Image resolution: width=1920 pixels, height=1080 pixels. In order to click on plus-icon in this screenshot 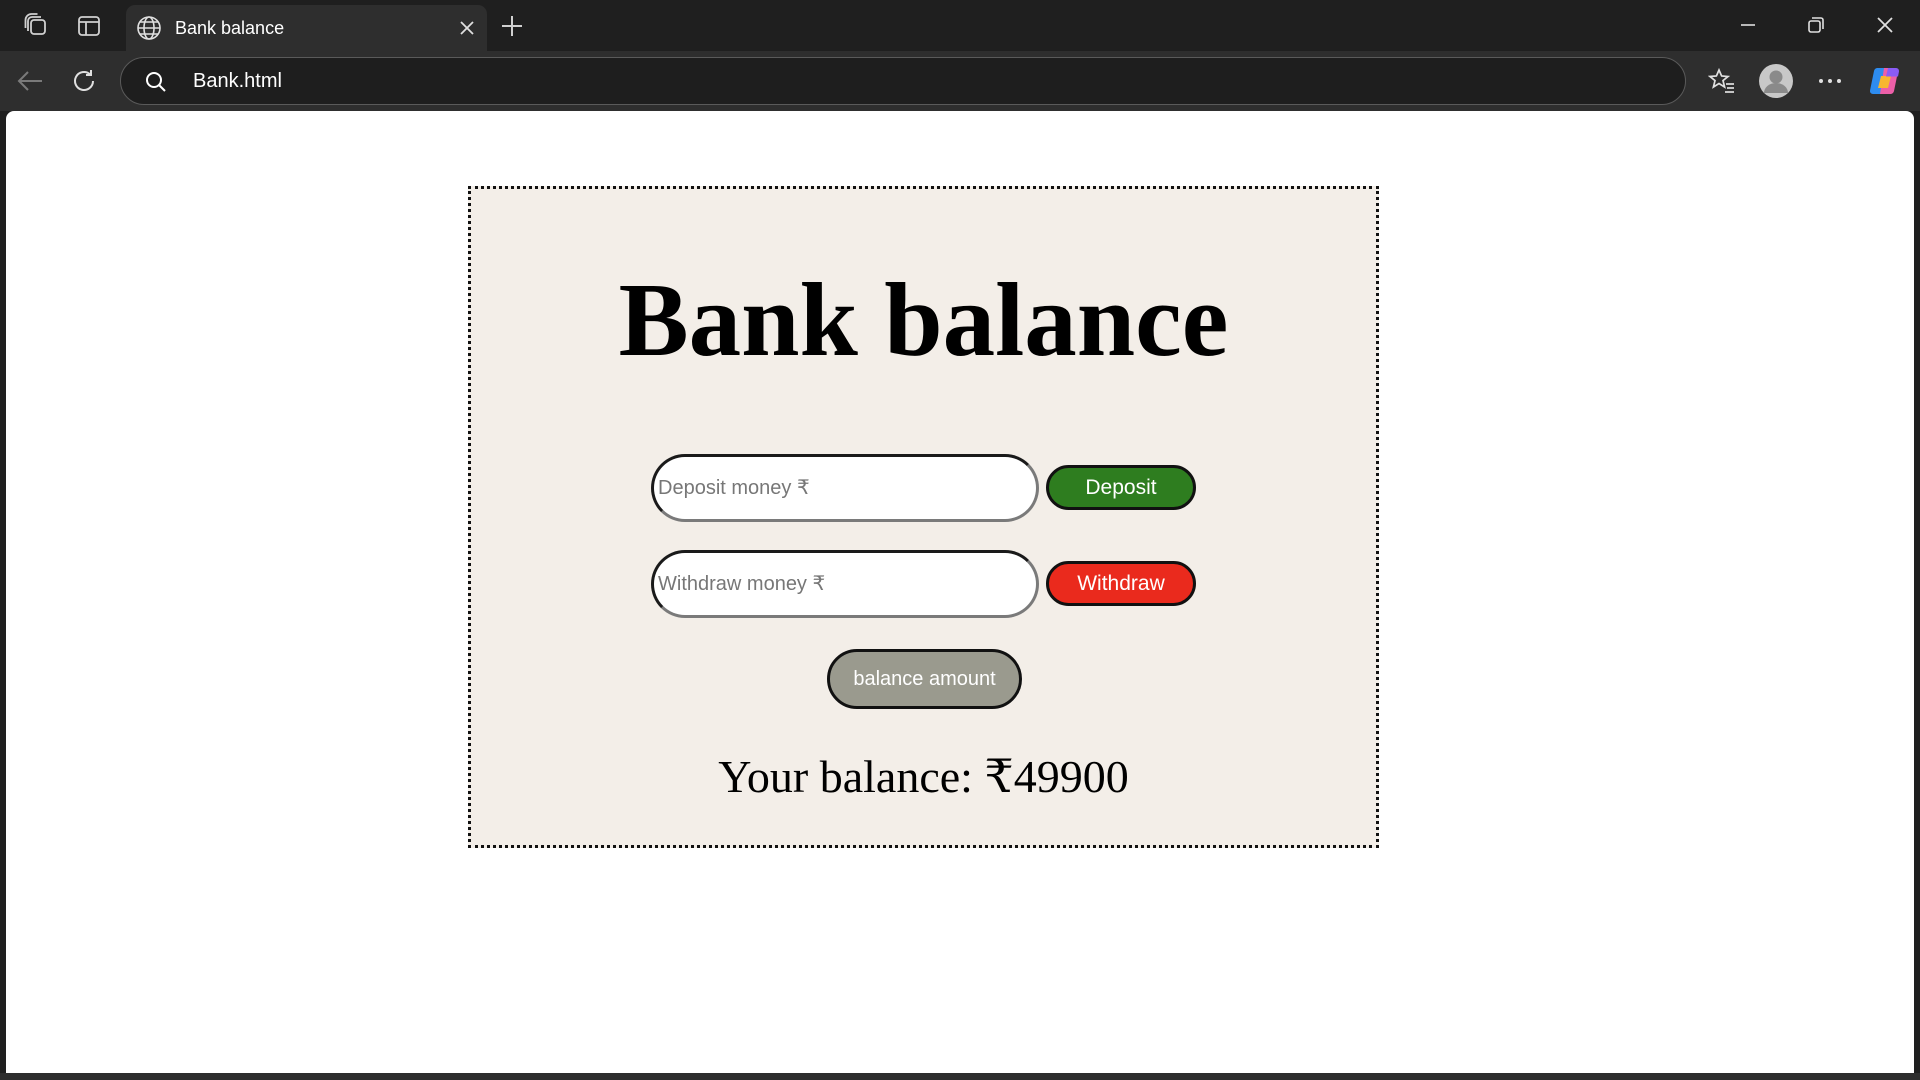, I will do `click(512, 26)`.